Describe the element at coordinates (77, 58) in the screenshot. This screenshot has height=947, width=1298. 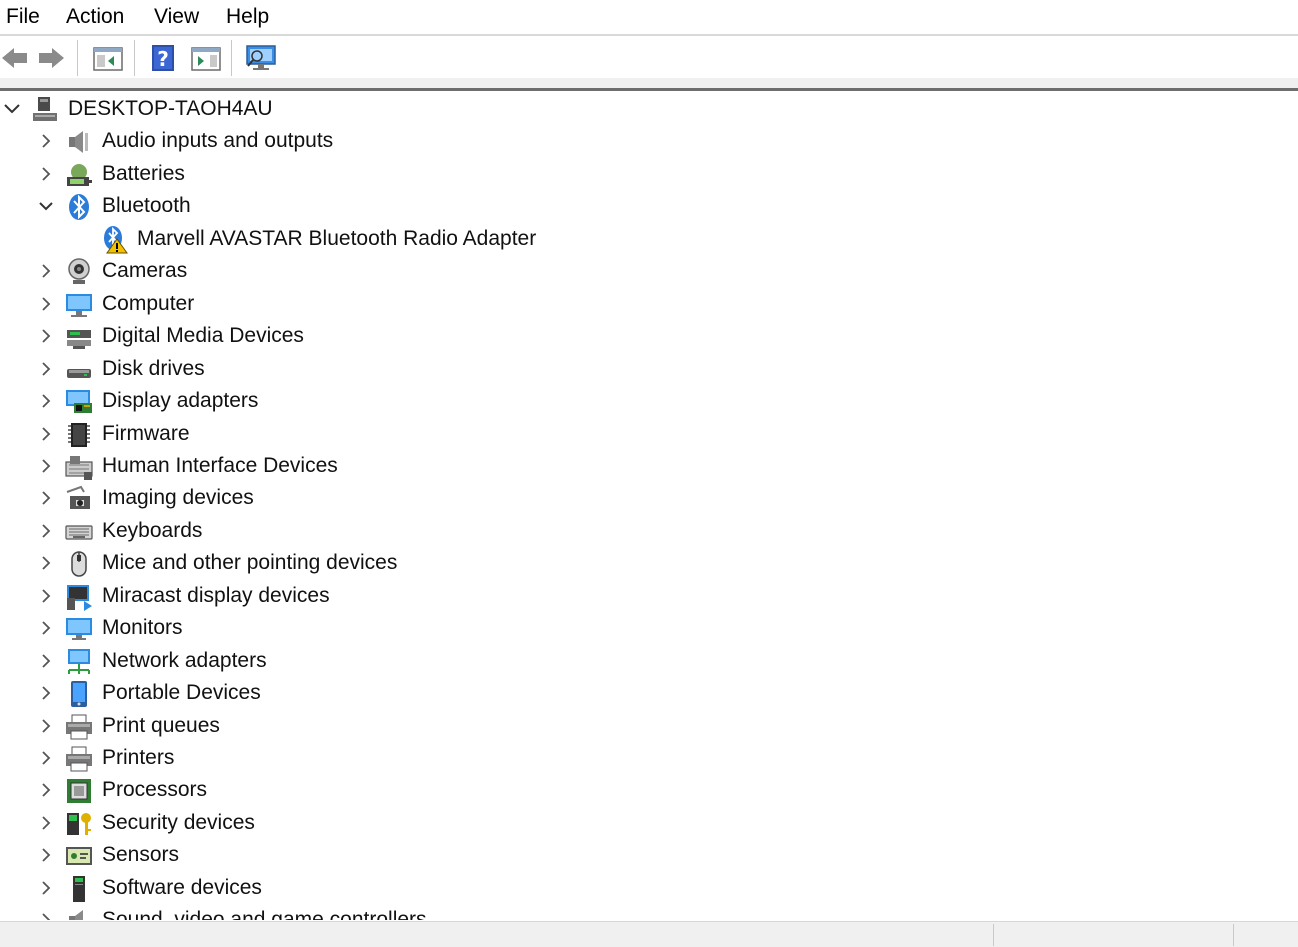
I see `toolbar-separator` at that location.